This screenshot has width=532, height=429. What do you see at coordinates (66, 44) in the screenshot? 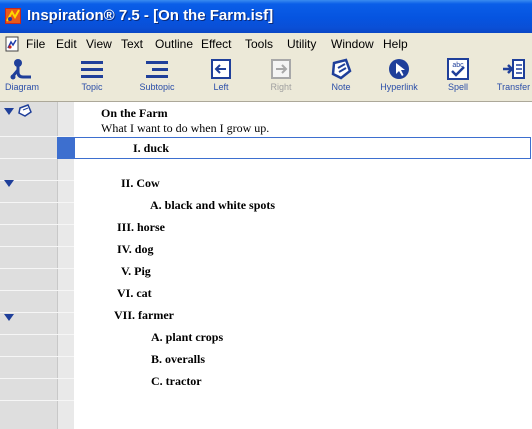
I see `menu-edit: Edit` at bounding box center [66, 44].